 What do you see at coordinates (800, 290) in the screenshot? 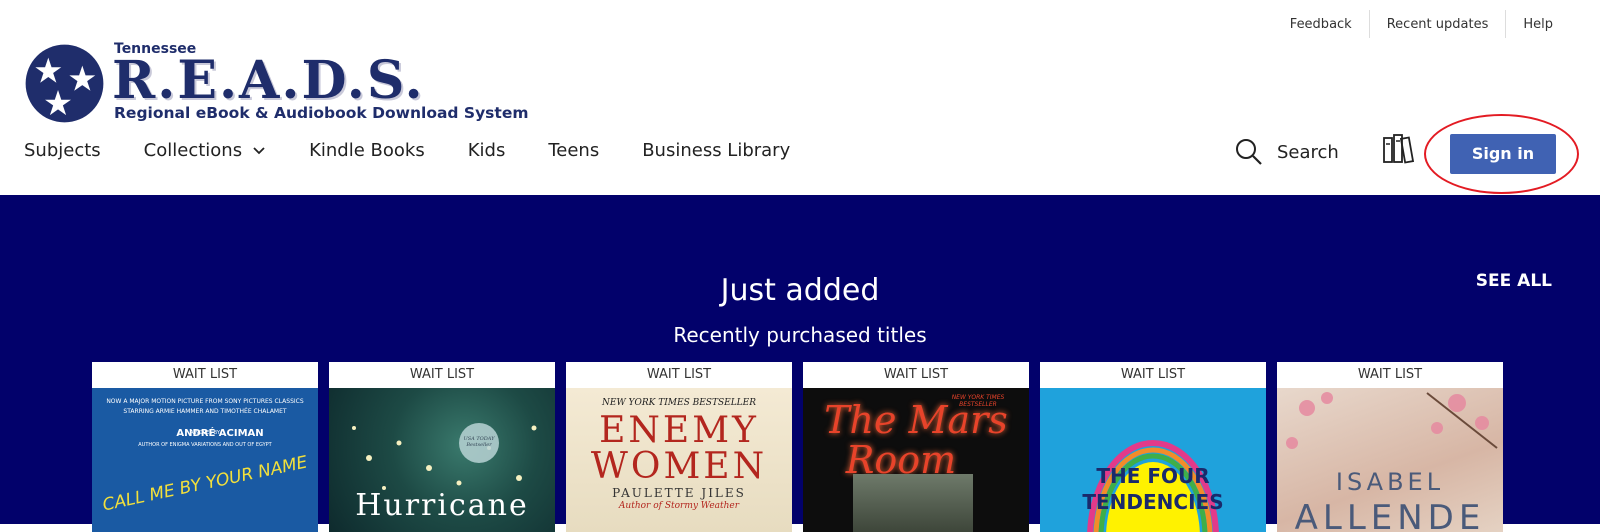
I see `section-title: Just added` at bounding box center [800, 290].